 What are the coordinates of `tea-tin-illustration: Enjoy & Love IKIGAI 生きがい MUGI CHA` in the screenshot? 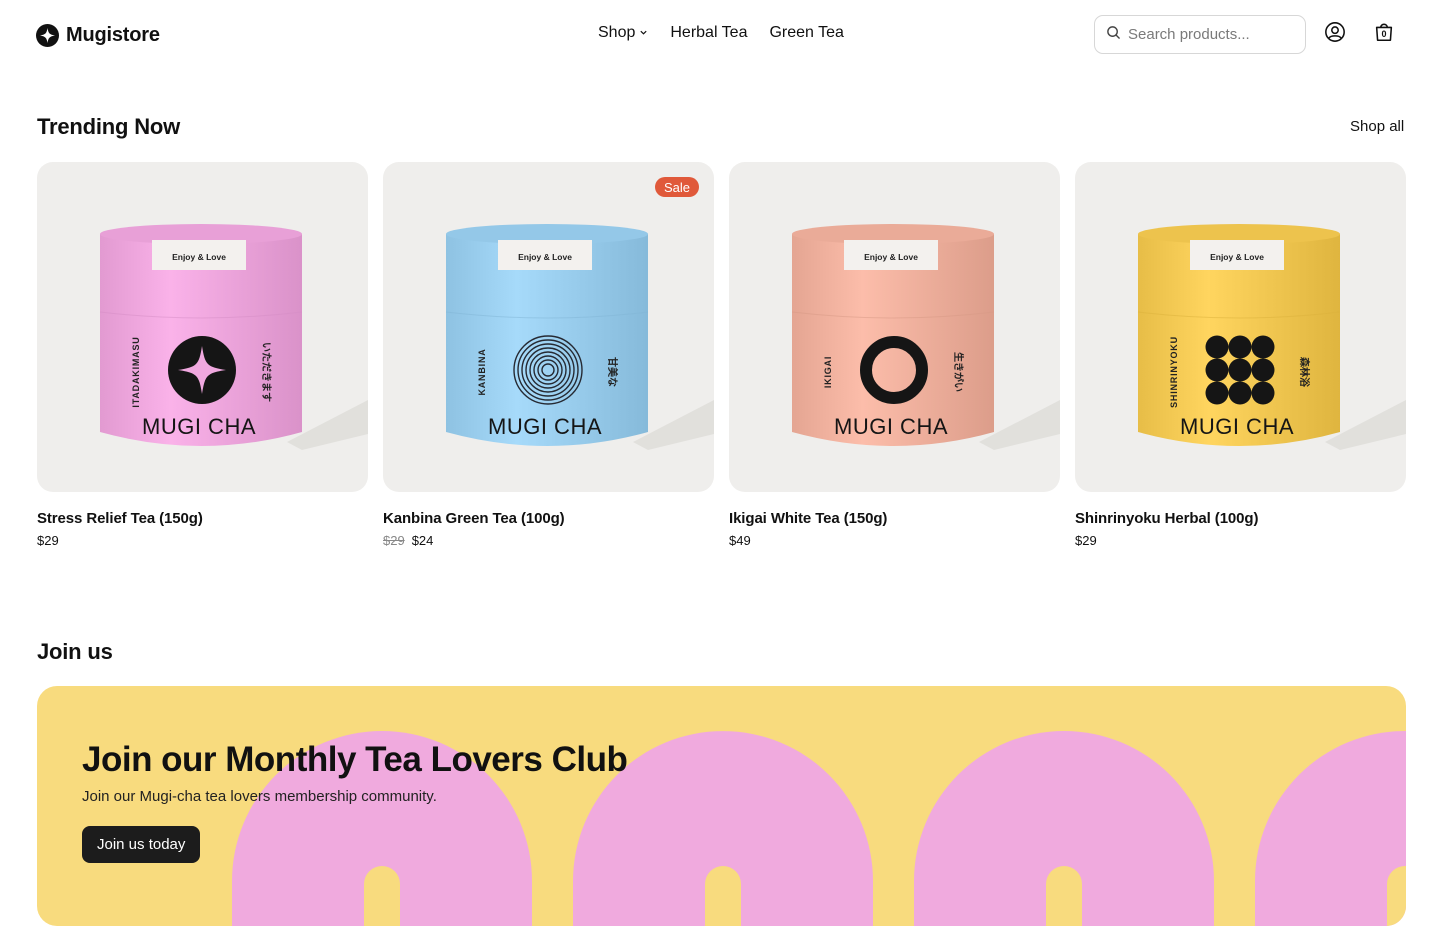 It's located at (925, 337).